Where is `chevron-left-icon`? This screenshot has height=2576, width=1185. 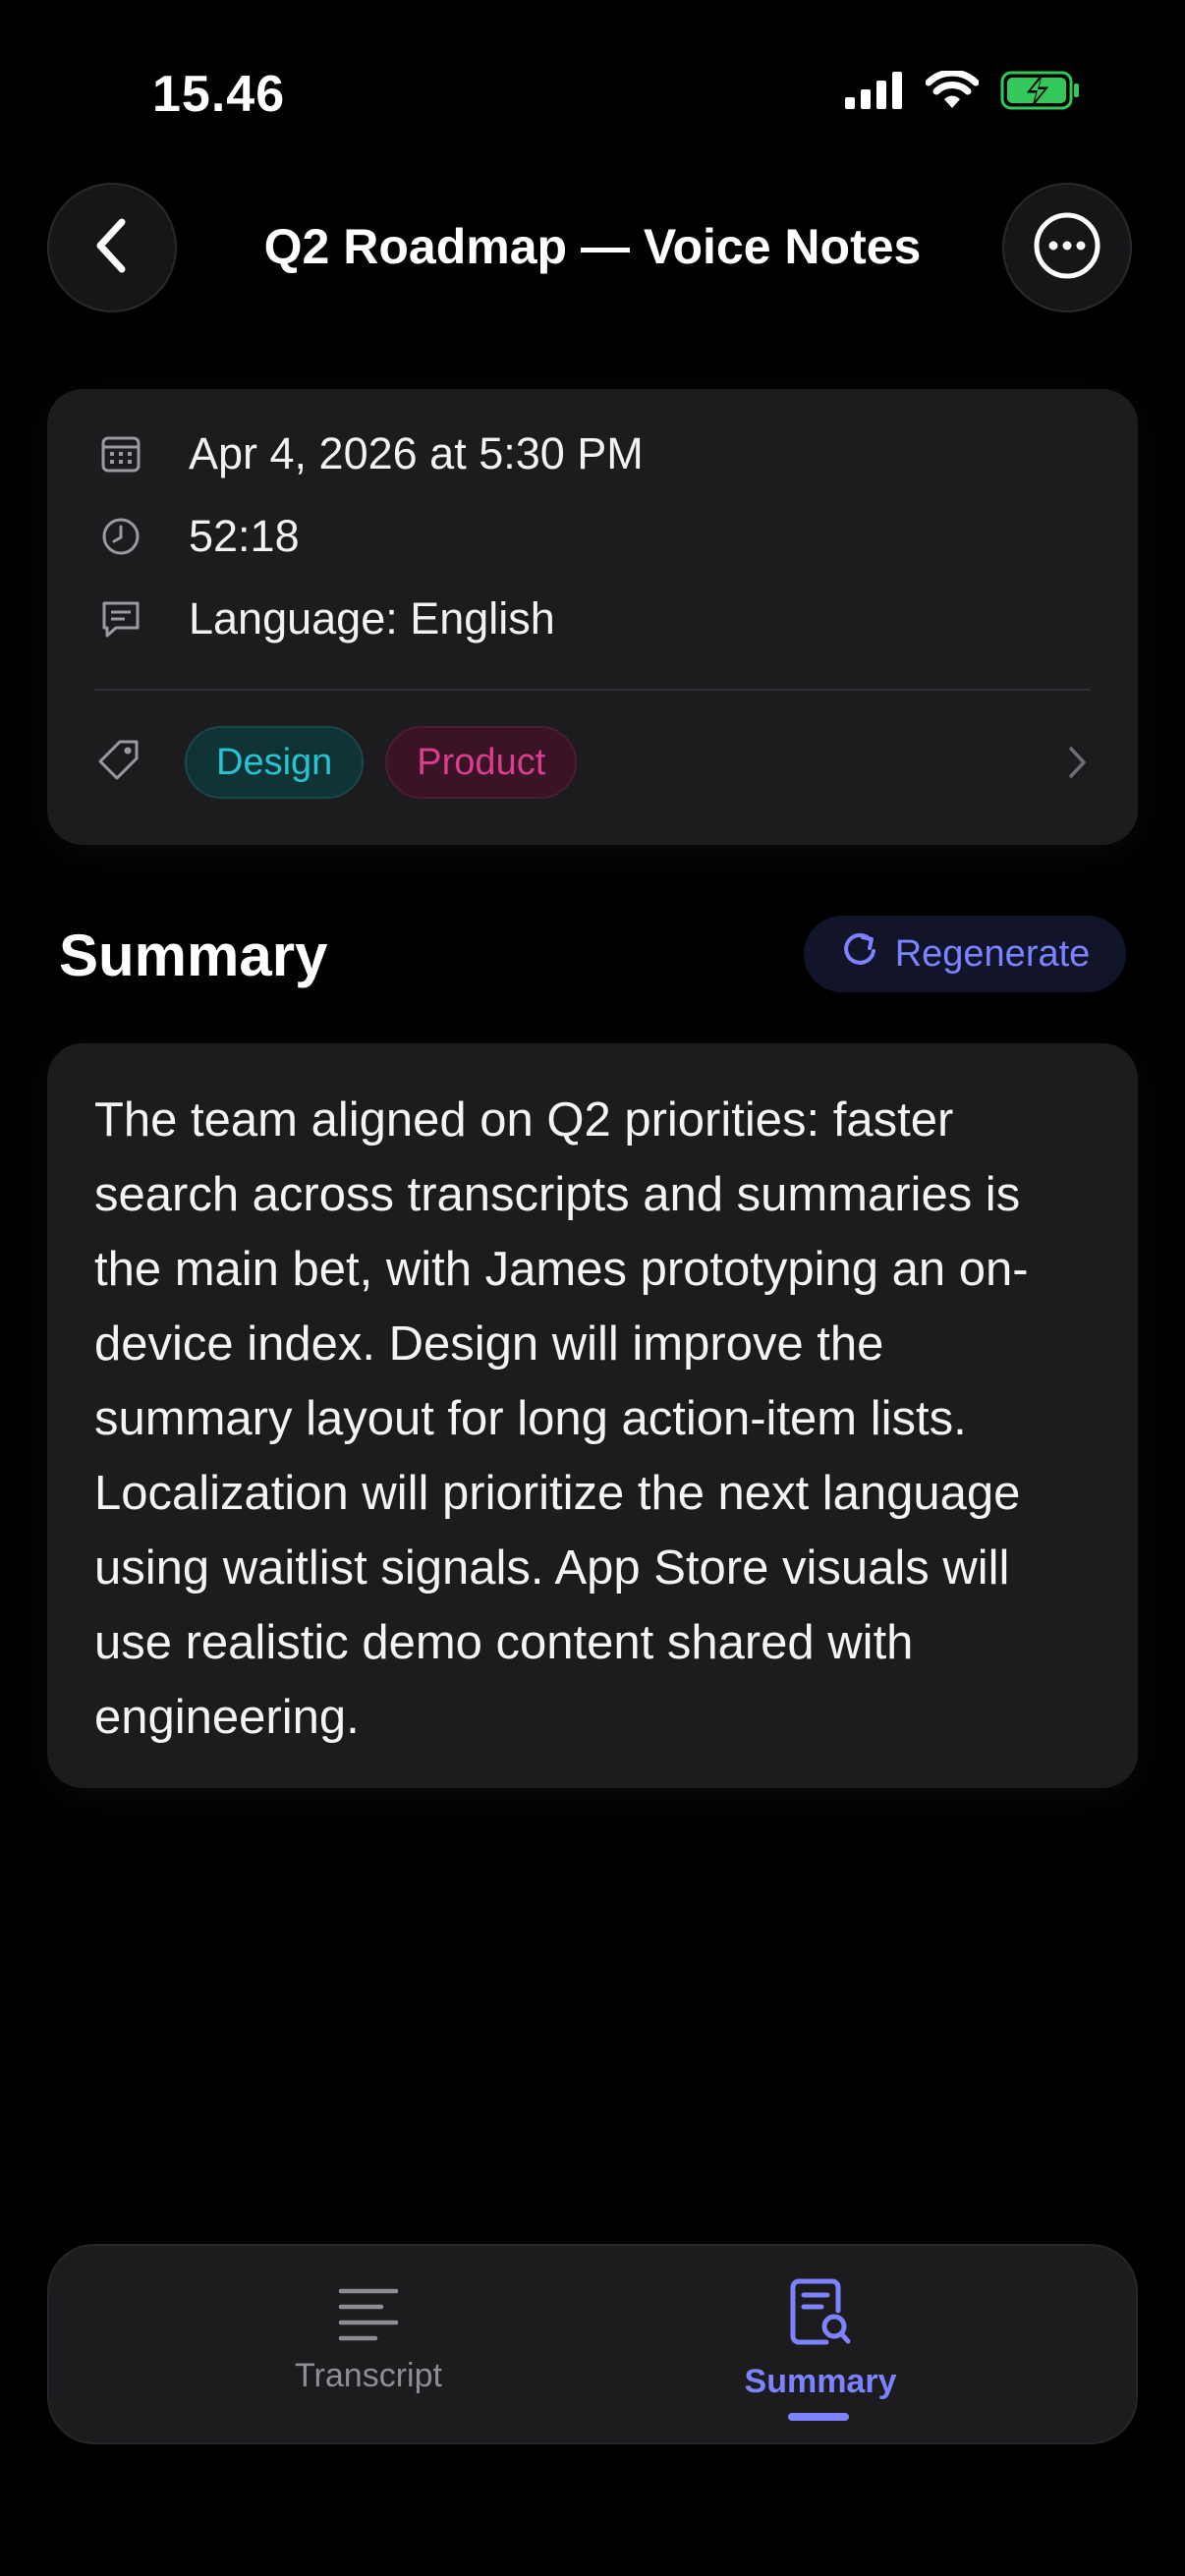 chevron-left-icon is located at coordinates (112, 248).